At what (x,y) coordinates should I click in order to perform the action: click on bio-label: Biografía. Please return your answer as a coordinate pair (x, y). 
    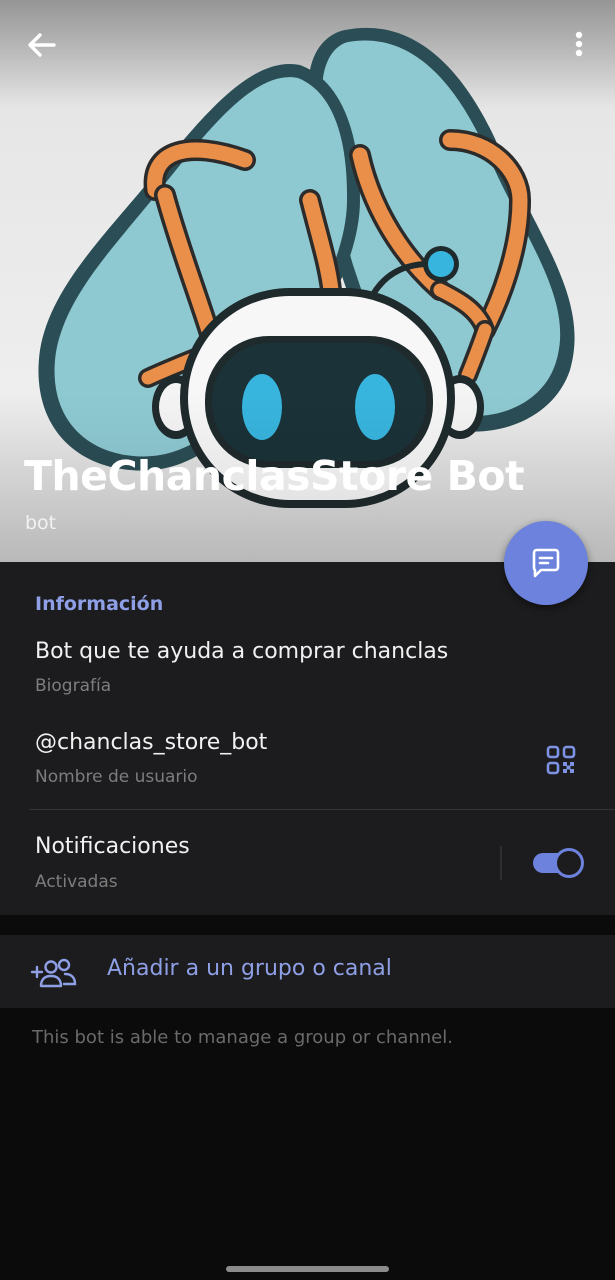
    Looking at the image, I should click on (73, 686).